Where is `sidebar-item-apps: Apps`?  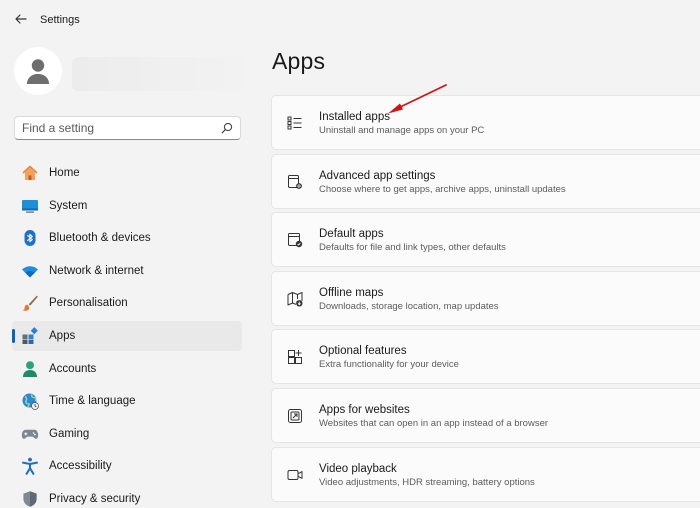 sidebar-item-apps: Apps is located at coordinates (127, 335).